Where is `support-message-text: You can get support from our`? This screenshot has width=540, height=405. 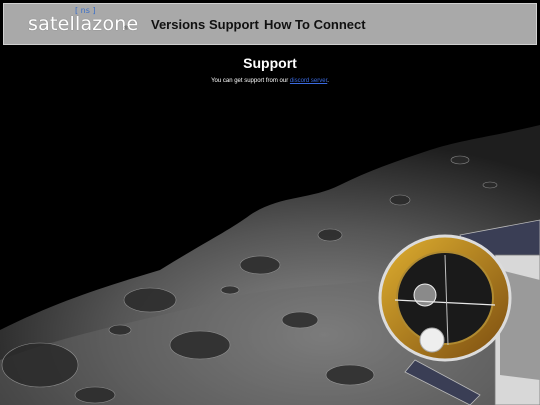
support-message-text: You can get support from our is located at coordinates (250, 81).